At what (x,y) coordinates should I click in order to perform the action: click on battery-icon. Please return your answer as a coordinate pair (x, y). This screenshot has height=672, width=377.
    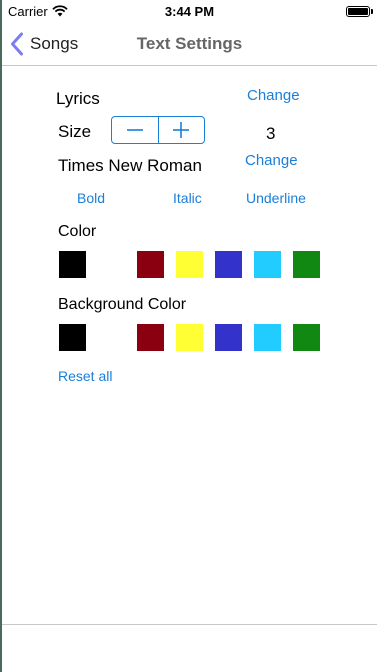
    Looking at the image, I should click on (358, 11).